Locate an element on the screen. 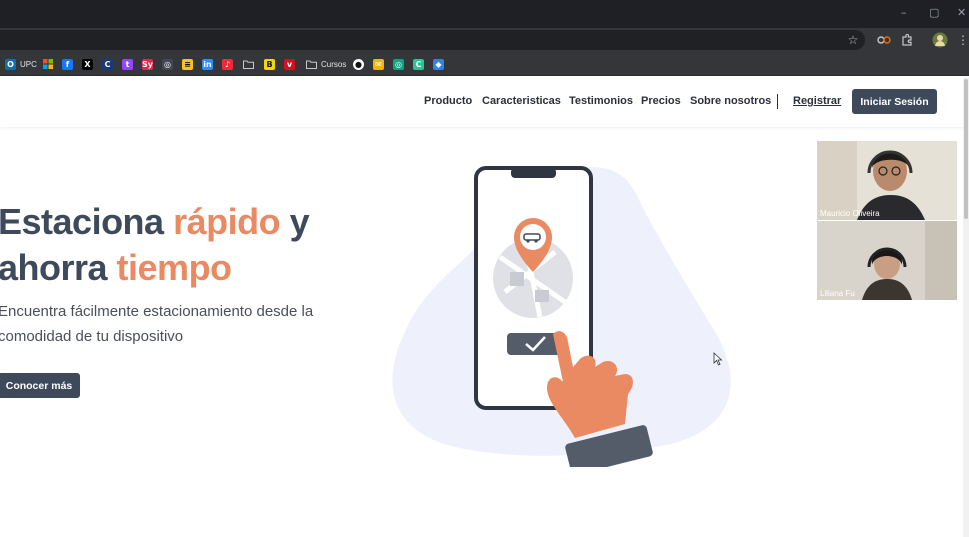 This screenshot has height=537, width=969. bookmark-item: Sy is located at coordinates (147, 64).